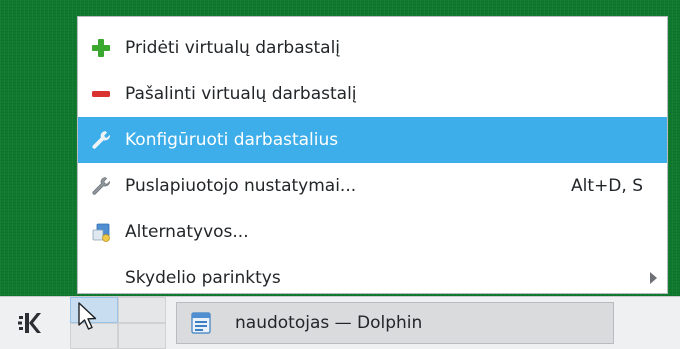  What do you see at coordinates (607, 186) in the screenshot?
I see `menu-item-shortcut: Alt+D, S` at bounding box center [607, 186].